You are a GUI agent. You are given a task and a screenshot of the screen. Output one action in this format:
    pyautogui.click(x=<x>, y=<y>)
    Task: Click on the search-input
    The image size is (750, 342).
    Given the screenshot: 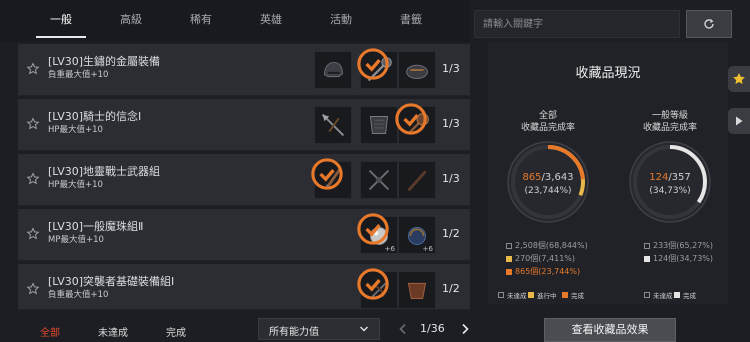 What is the action you would take?
    pyautogui.click(x=577, y=24)
    